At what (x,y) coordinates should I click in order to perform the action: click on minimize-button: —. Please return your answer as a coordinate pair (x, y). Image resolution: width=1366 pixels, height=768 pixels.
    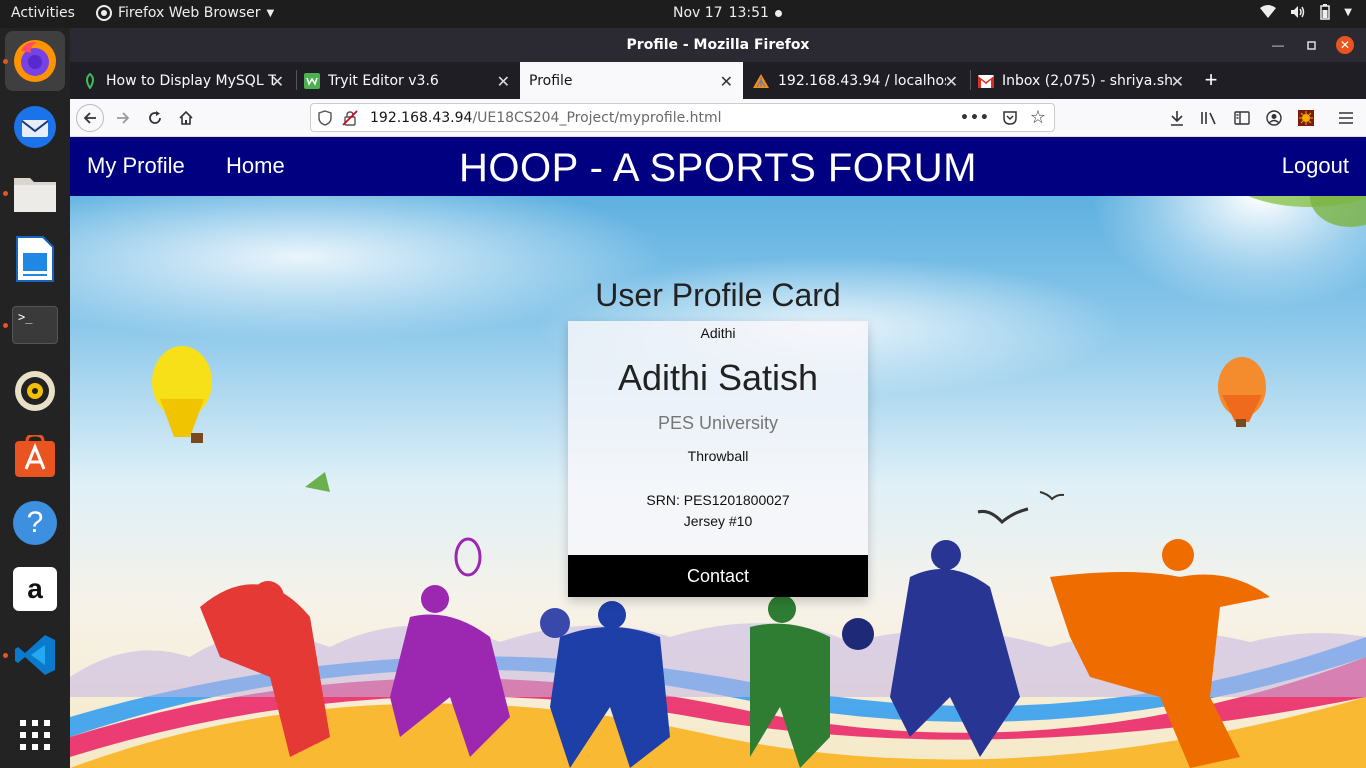
    Looking at the image, I should click on (1278, 45).